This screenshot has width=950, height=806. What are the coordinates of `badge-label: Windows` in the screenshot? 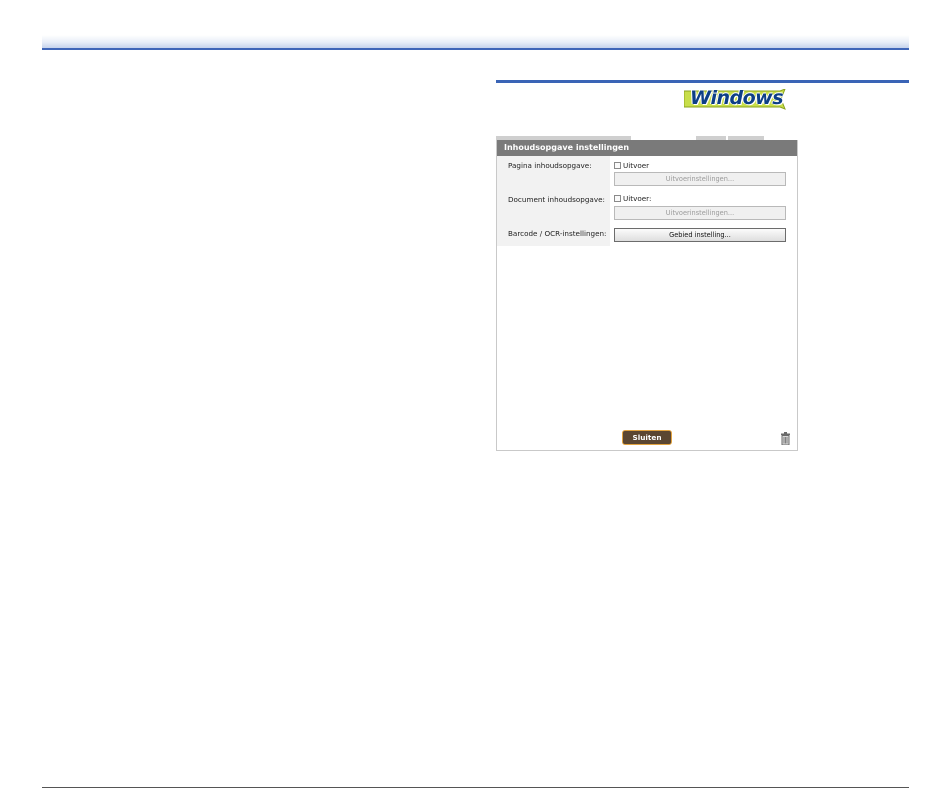 It's located at (737, 98).